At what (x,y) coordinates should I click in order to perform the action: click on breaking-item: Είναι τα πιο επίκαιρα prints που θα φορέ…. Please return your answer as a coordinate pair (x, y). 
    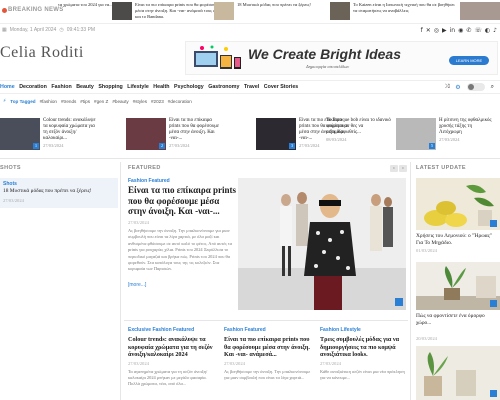
    Looking at the image, I should click on (168, 12).